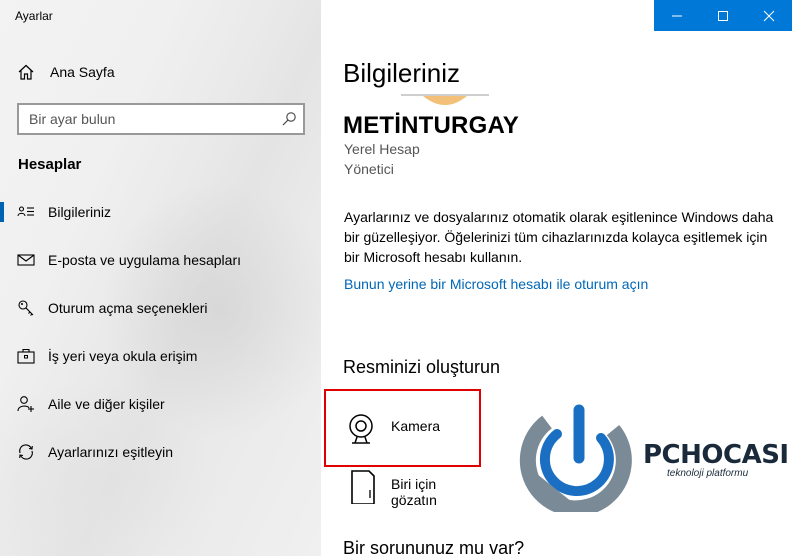  Describe the element at coordinates (26, 260) in the screenshot. I see `mail-icon` at that location.